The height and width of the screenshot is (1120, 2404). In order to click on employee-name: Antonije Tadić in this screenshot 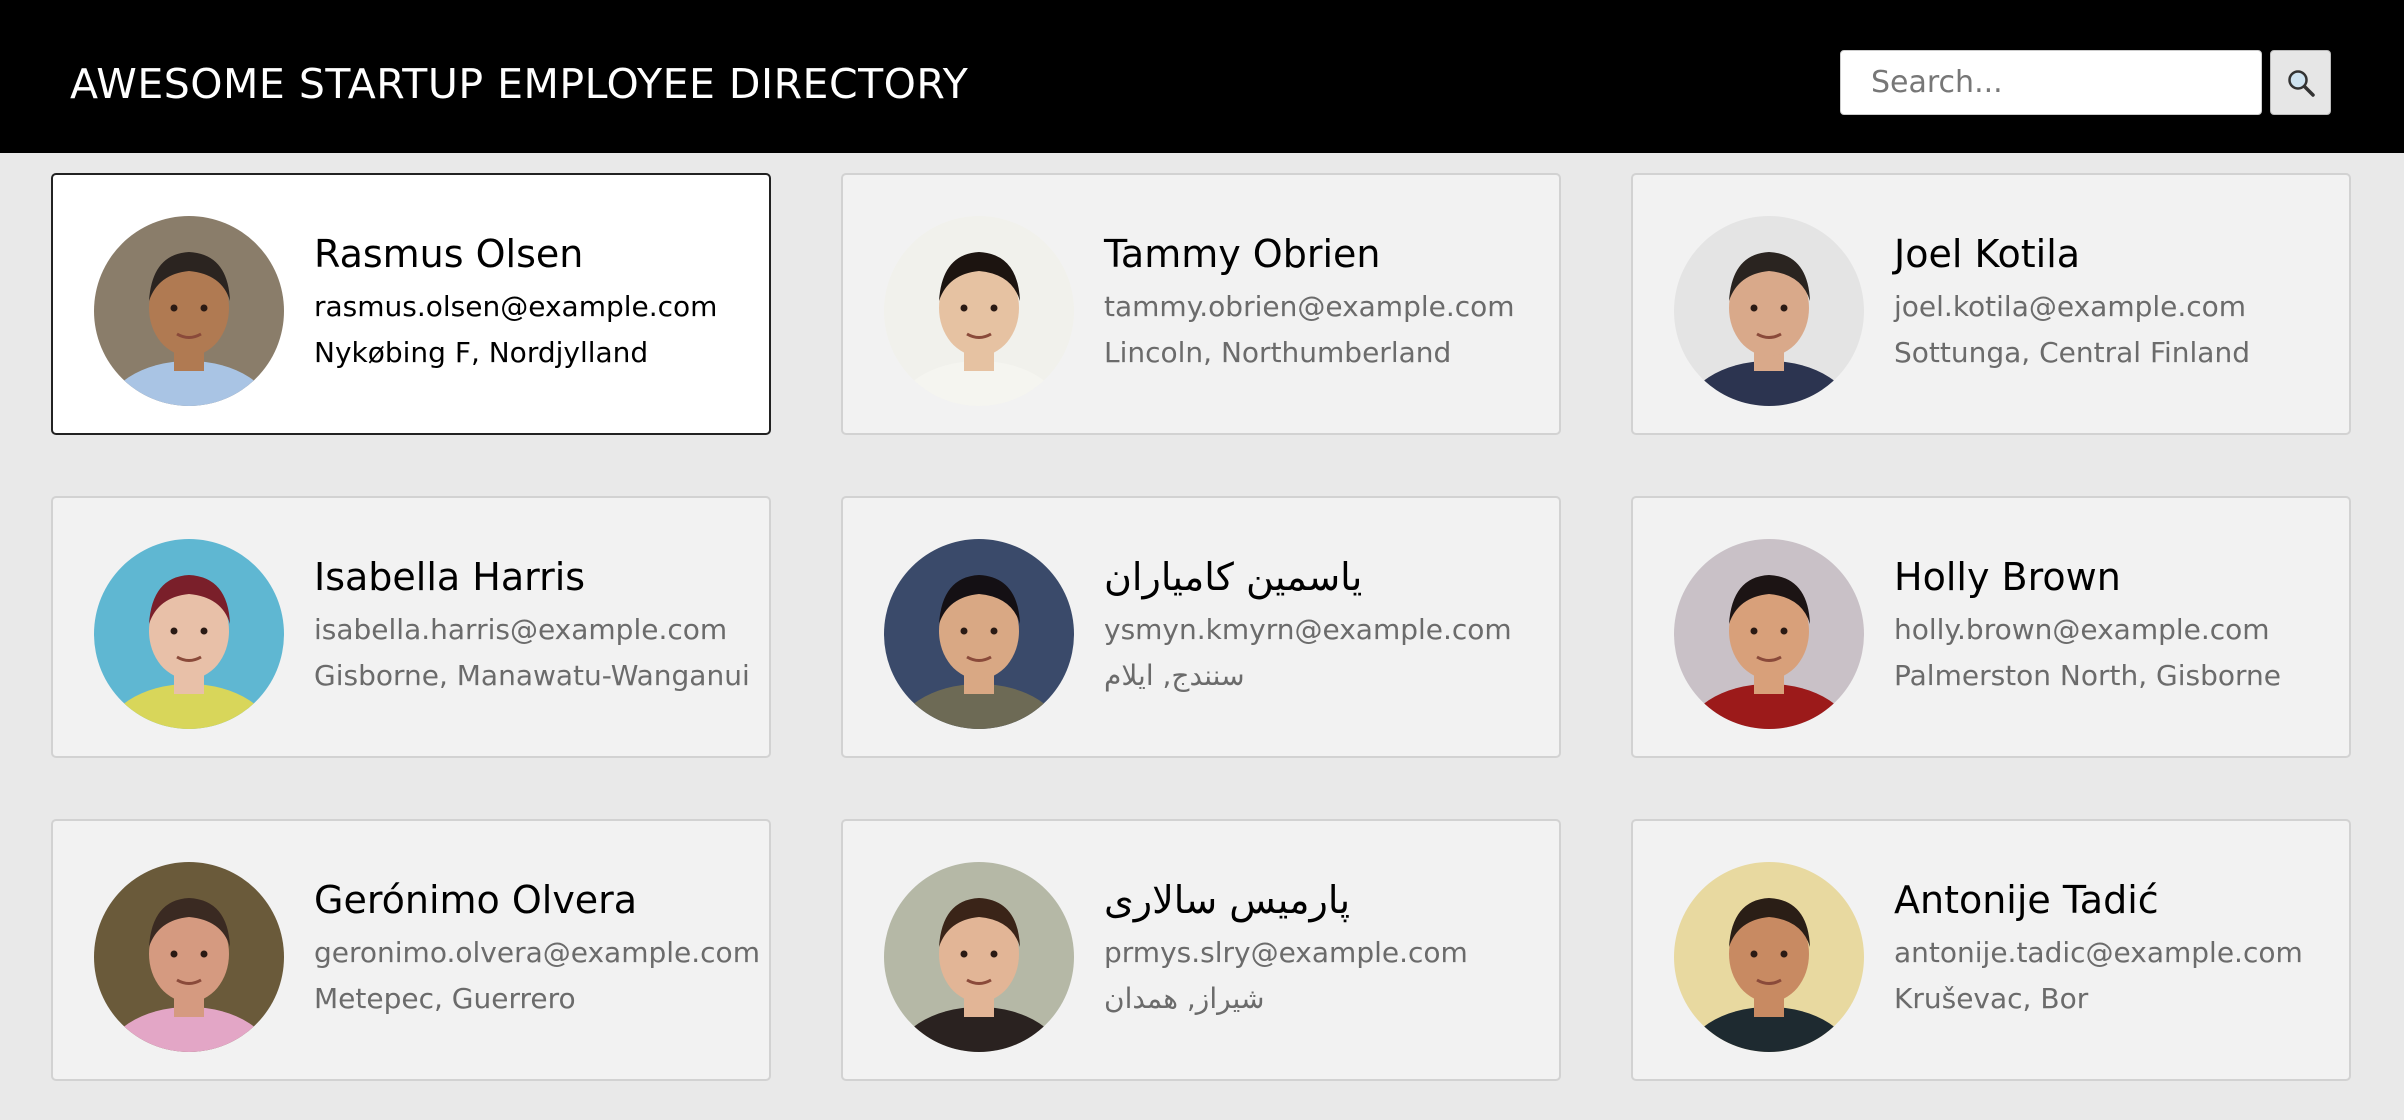, I will do `click(2026, 900)`.